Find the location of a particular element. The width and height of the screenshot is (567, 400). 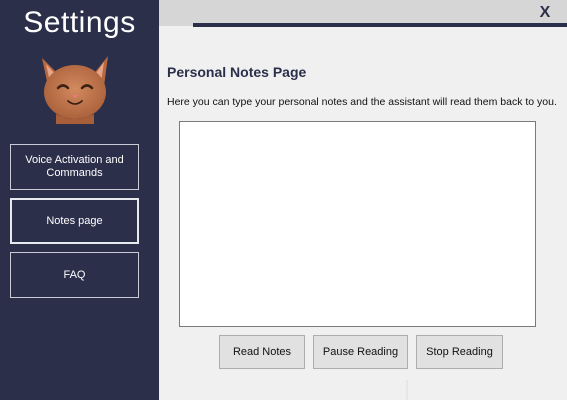

sidebar-item-voice-activation: Voice Activation and Commands is located at coordinates (74, 167).